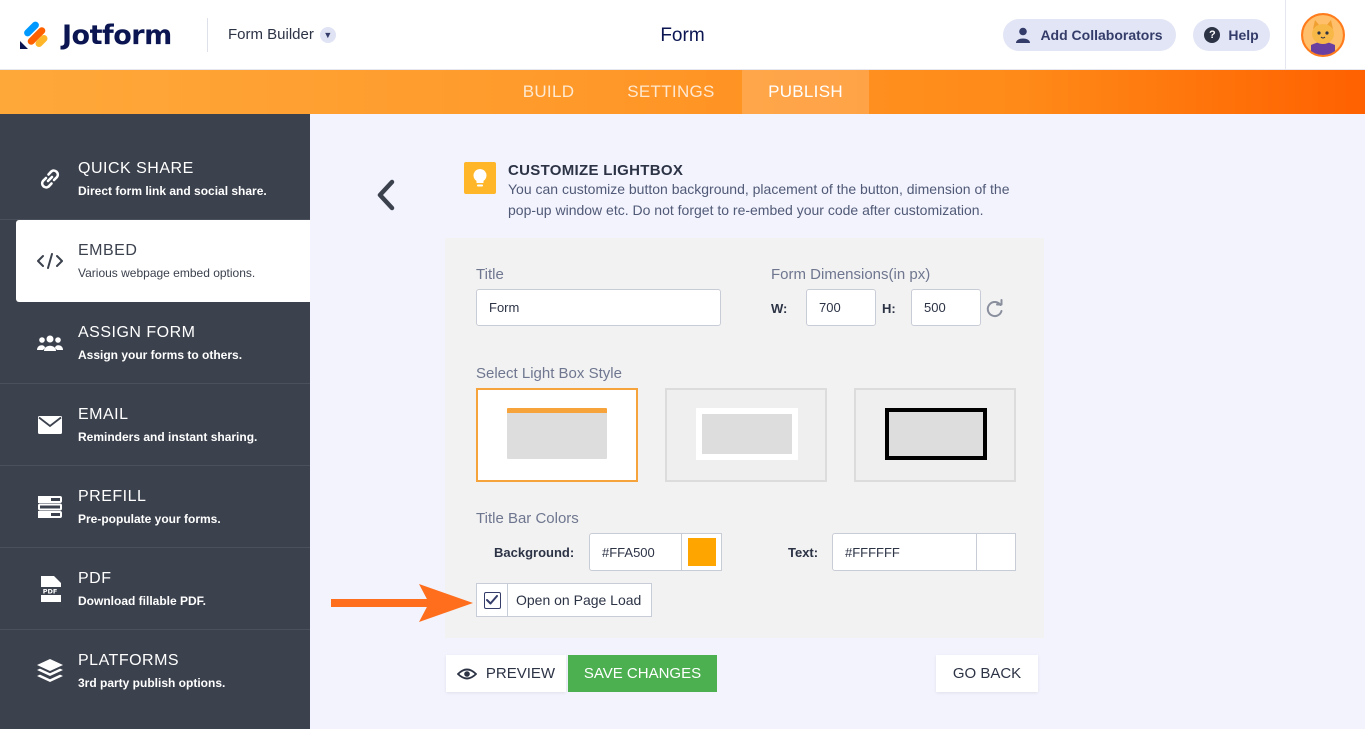  What do you see at coordinates (152, 683) in the screenshot?
I see `sidebar-item-subtitle: 3rd party publish options.` at bounding box center [152, 683].